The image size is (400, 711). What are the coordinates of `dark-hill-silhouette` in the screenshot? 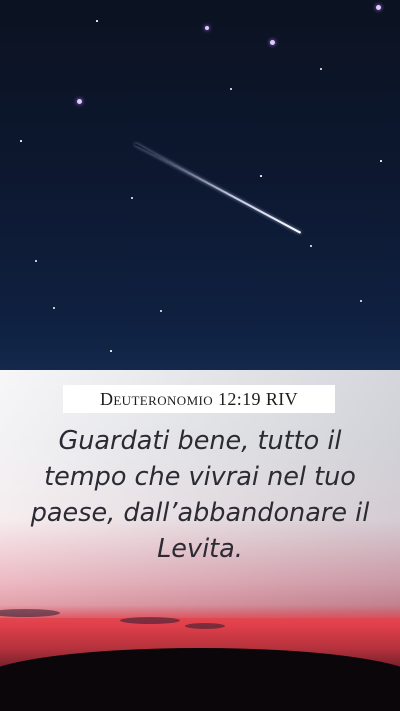 It's located at (200, 679).